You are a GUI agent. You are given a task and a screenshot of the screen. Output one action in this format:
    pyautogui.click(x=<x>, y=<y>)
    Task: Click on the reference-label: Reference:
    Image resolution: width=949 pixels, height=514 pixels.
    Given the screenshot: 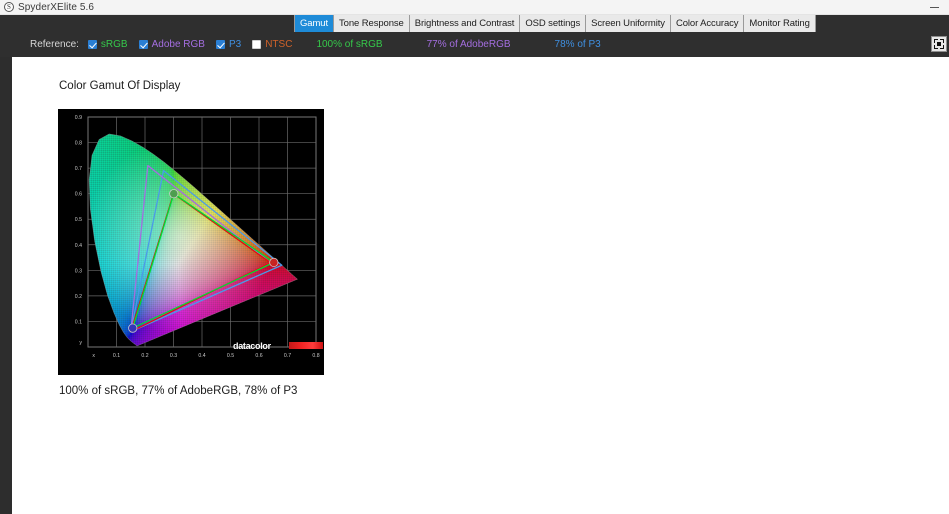 What is the action you would take?
    pyautogui.click(x=54, y=44)
    